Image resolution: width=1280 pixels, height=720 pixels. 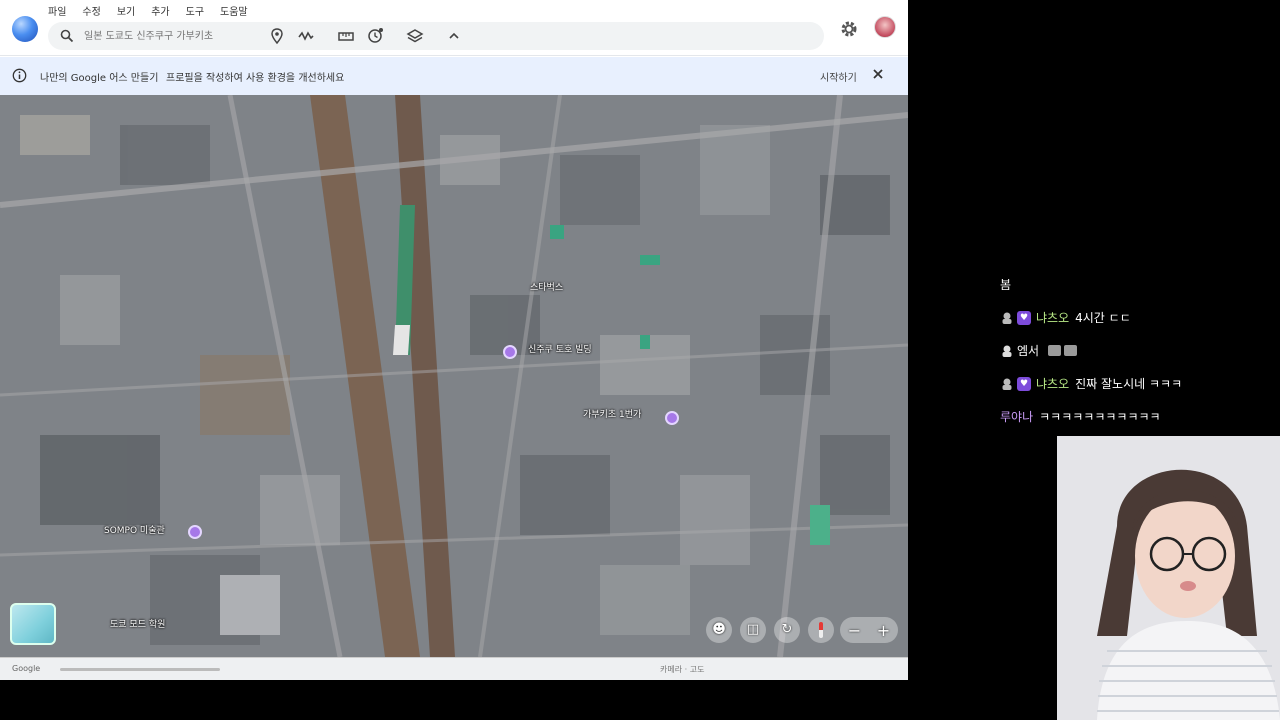 I want to click on top-toolbar: 파일 수정 보기 추가 도구 도움말, so click(x=454, y=28).